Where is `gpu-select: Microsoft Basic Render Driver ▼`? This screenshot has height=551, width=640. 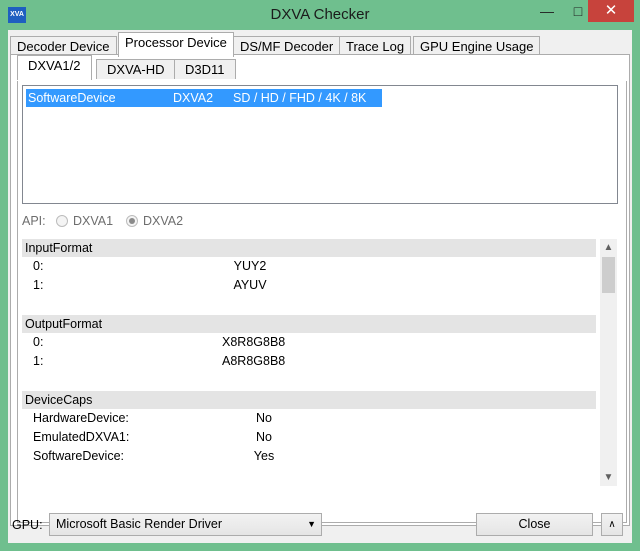
gpu-select: Microsoft Basic Render Driver ▼ is located at coordinates (185, 524).